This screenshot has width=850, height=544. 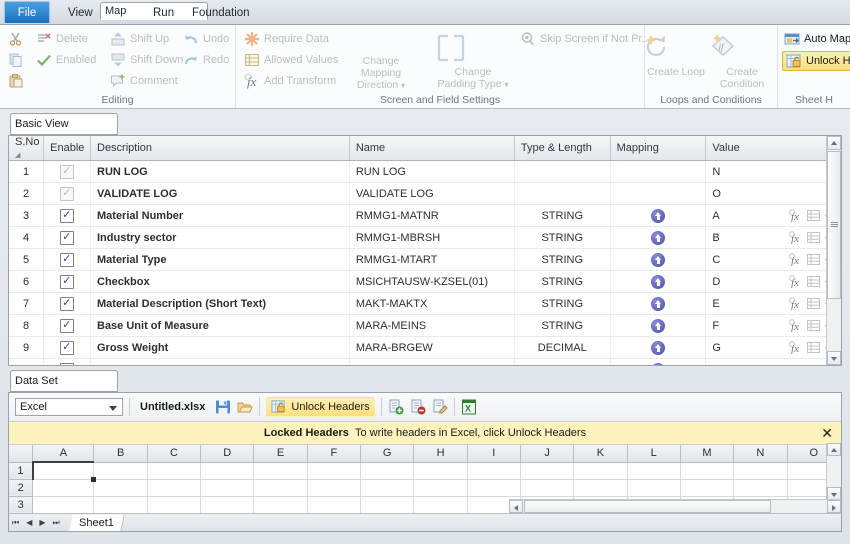 I want to click on cell-i2, so click(x=494, y=488).